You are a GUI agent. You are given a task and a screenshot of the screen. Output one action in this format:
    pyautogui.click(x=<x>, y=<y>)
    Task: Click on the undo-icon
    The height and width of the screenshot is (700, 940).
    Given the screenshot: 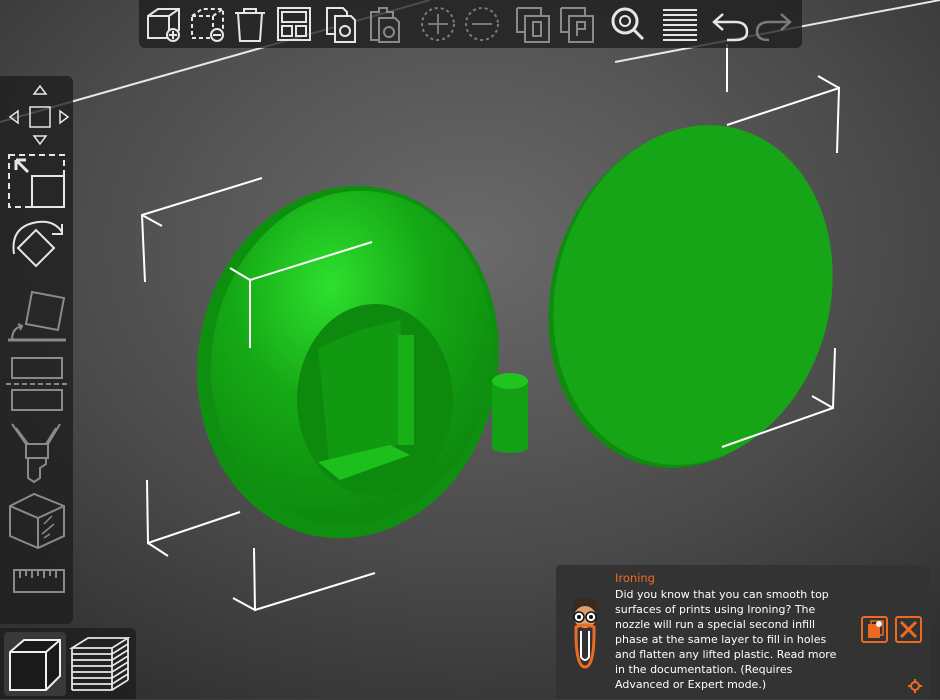 What is the action you would take?
    pyautogui.click(x=730, y=24)
    